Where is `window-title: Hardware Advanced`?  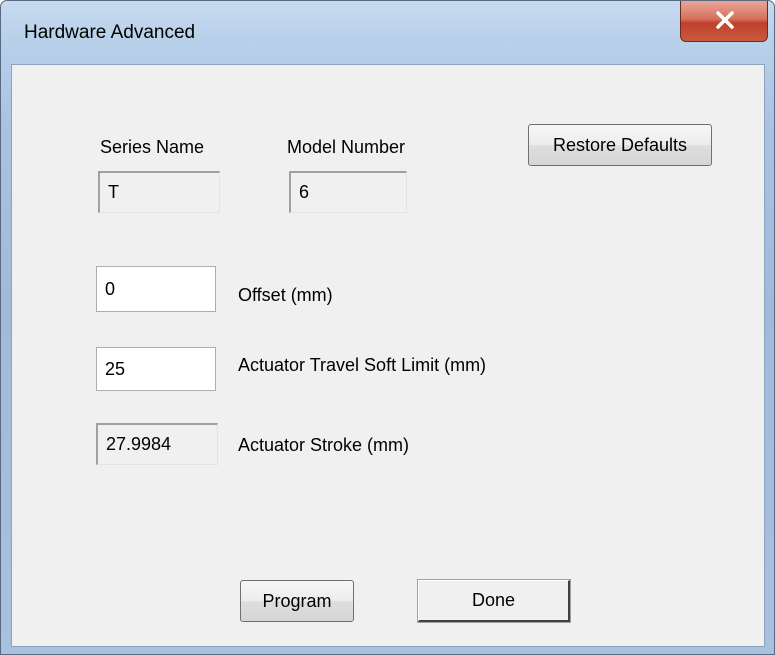
window-title: Hardware Advanced is located at coordinates (110, 32).